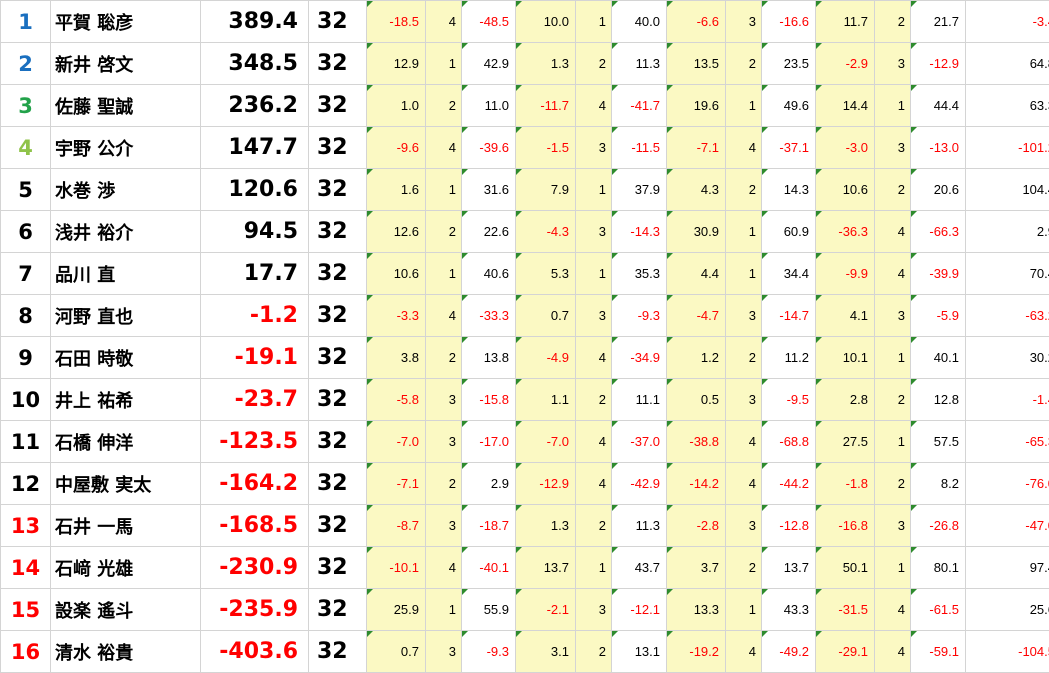 The width and height of the screenshot is (1049, 673). Describe the element at coordinates (254, 357) in the screenshot. I see `total-points-cell: -19.1` at that location.